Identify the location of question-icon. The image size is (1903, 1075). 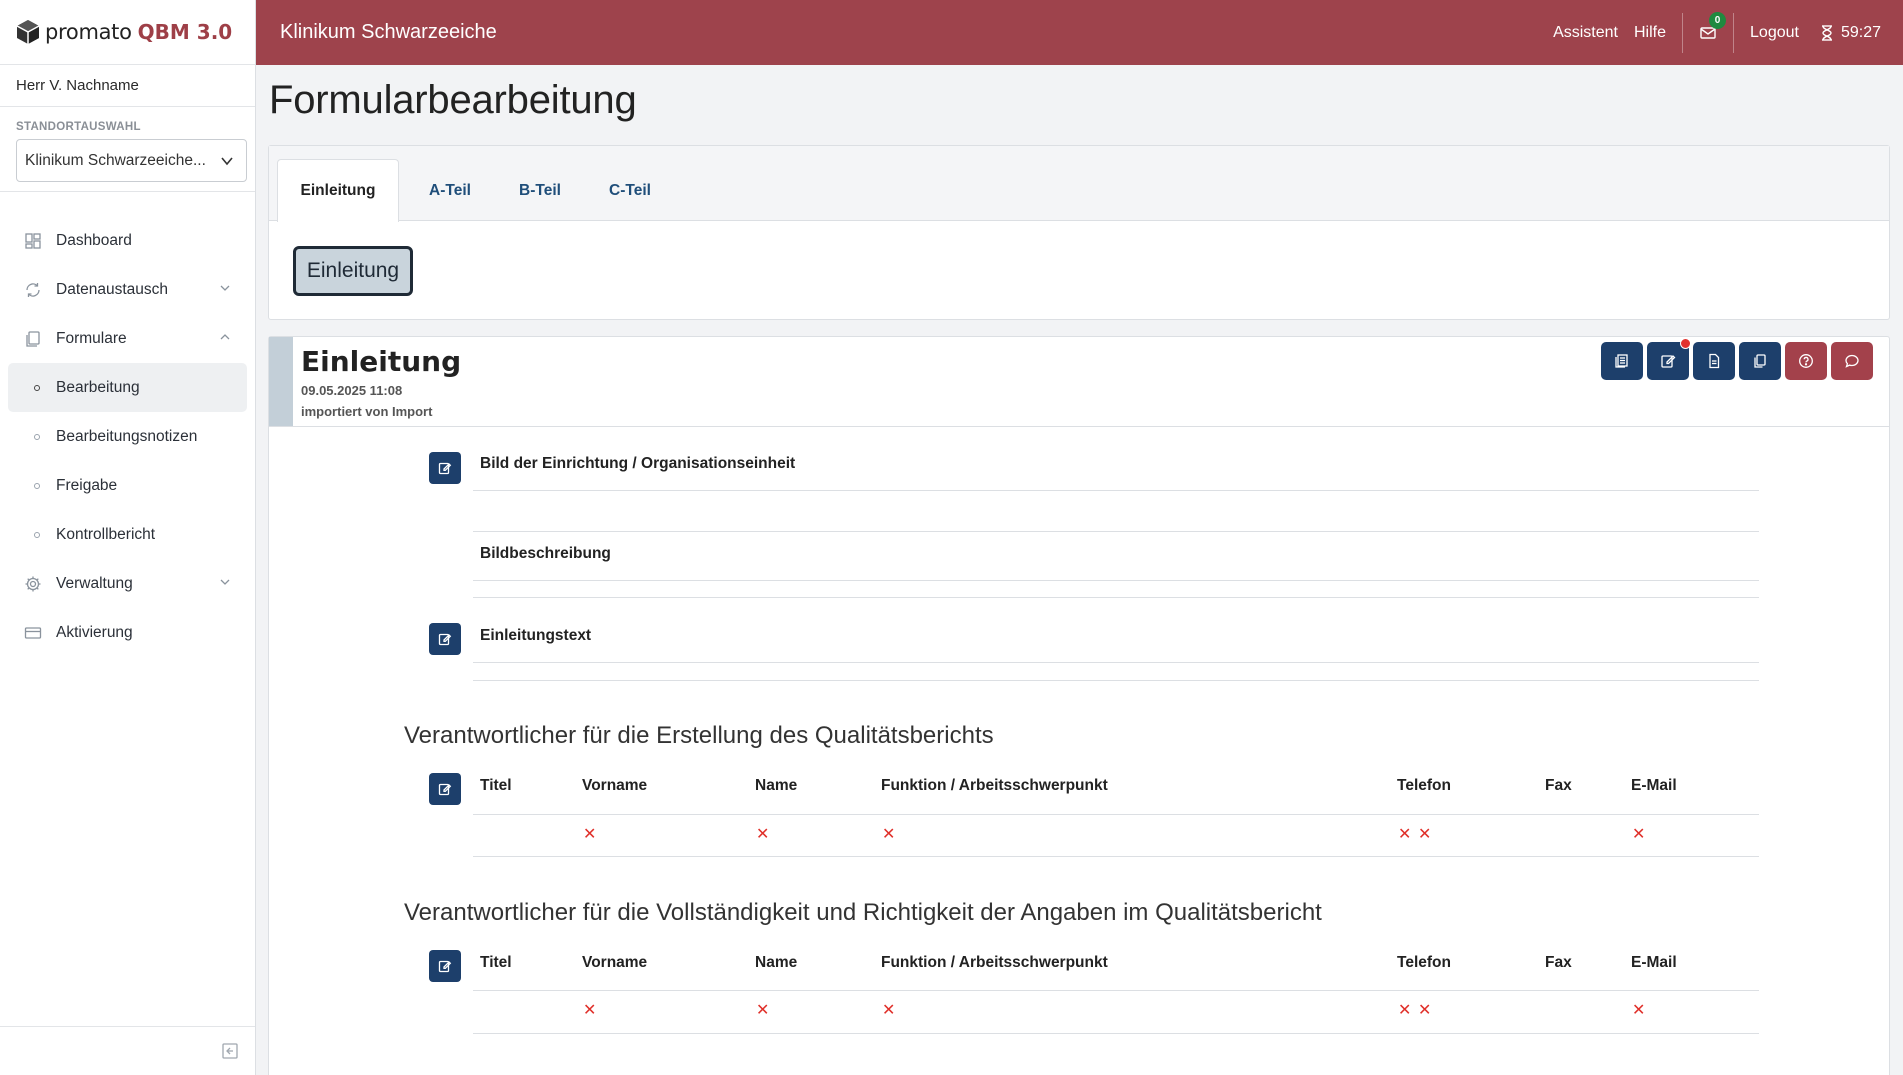
(1806, 361).